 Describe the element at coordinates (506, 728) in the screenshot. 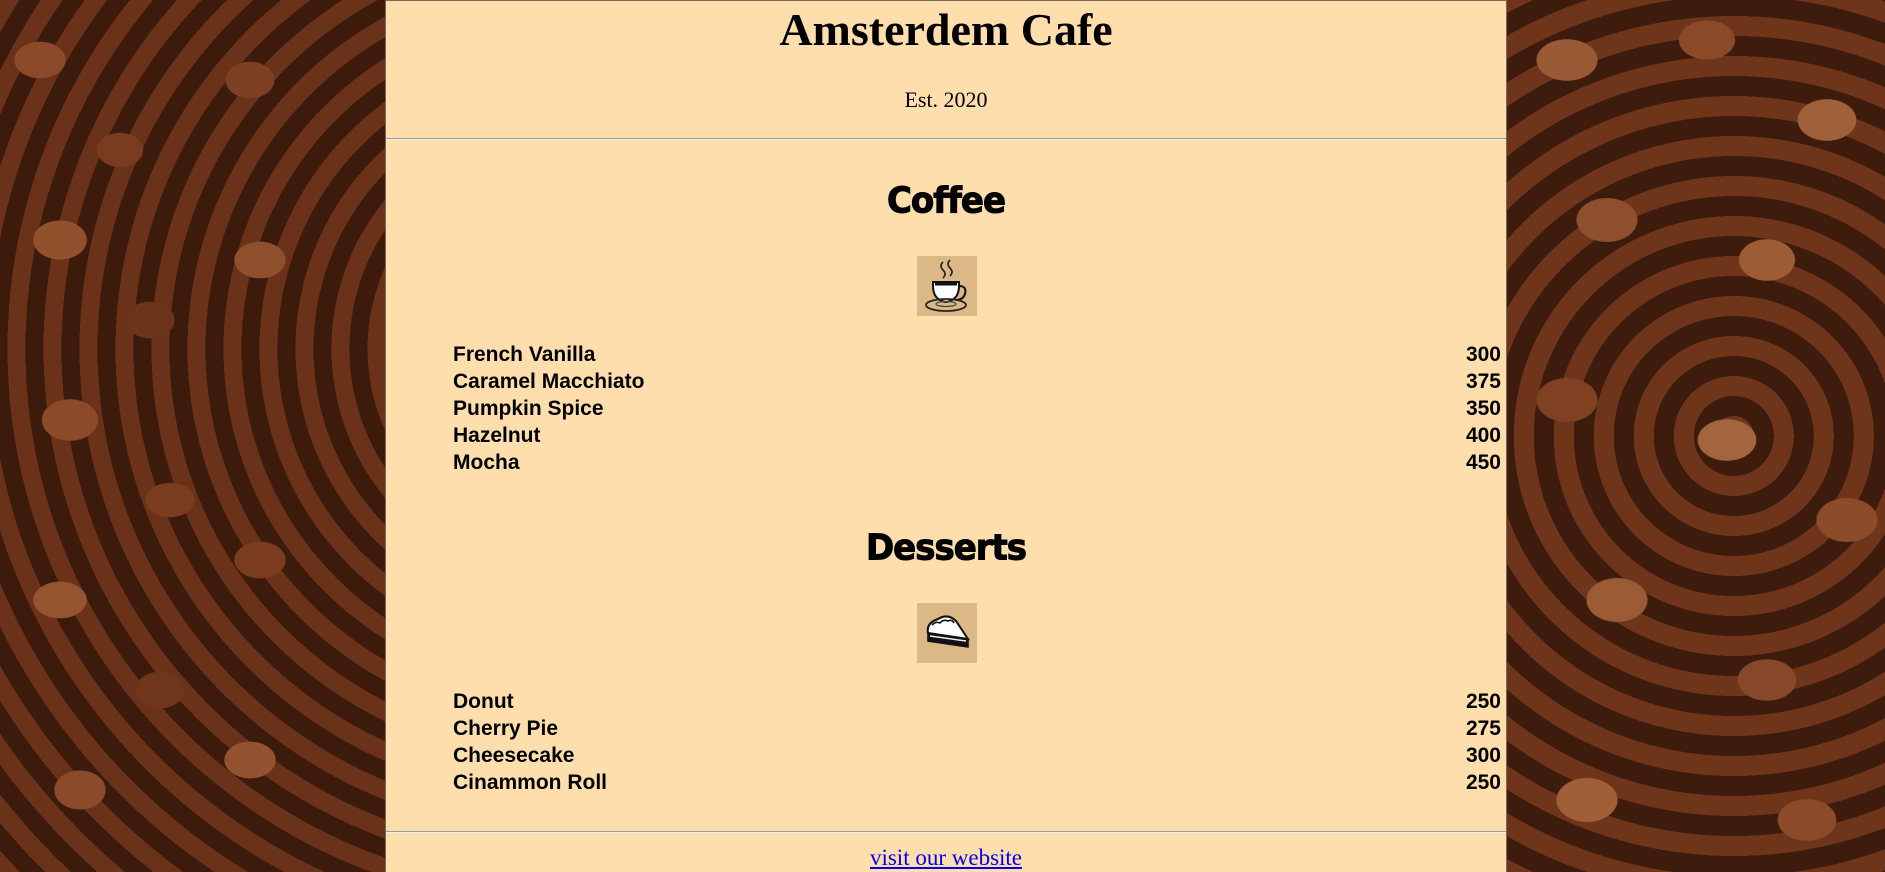

I see `menu-item-name: Cherry Pie` at that location.